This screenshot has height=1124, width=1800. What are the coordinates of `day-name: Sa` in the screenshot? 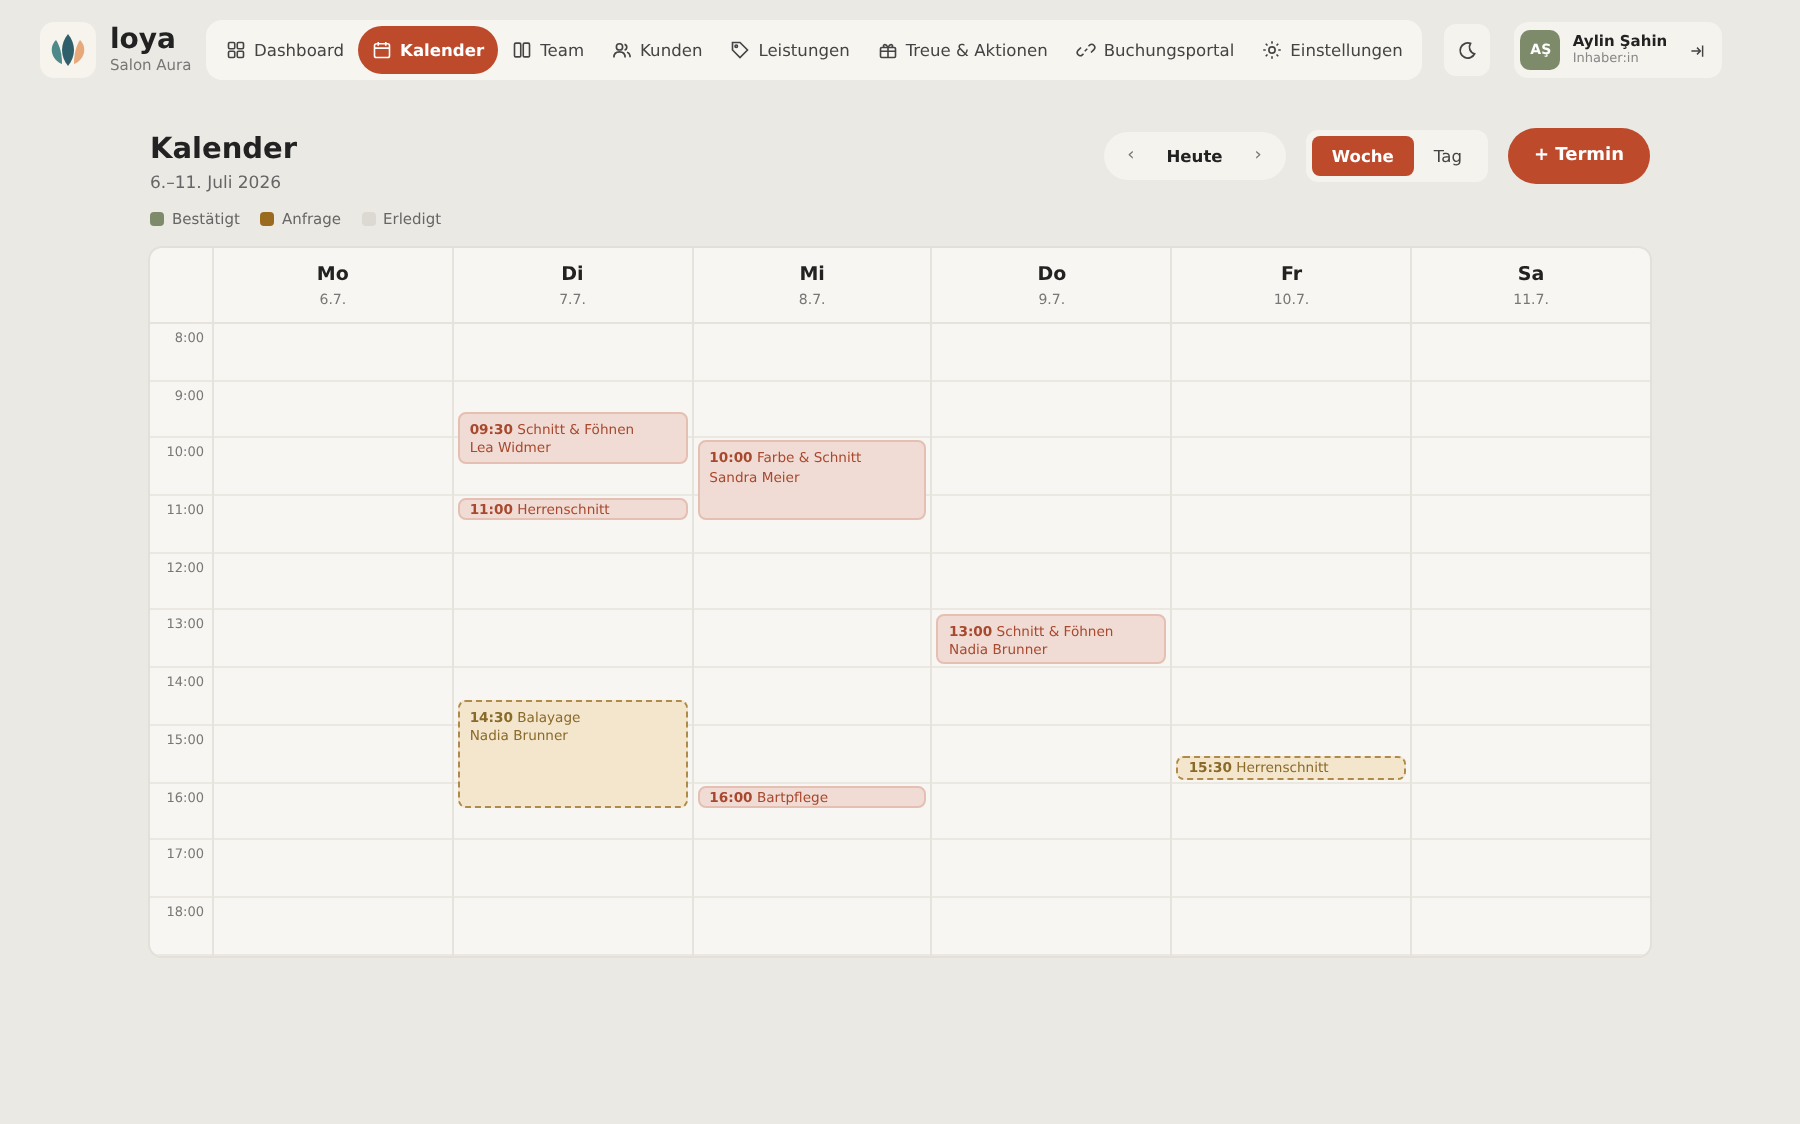 It's located at (1531, 274).